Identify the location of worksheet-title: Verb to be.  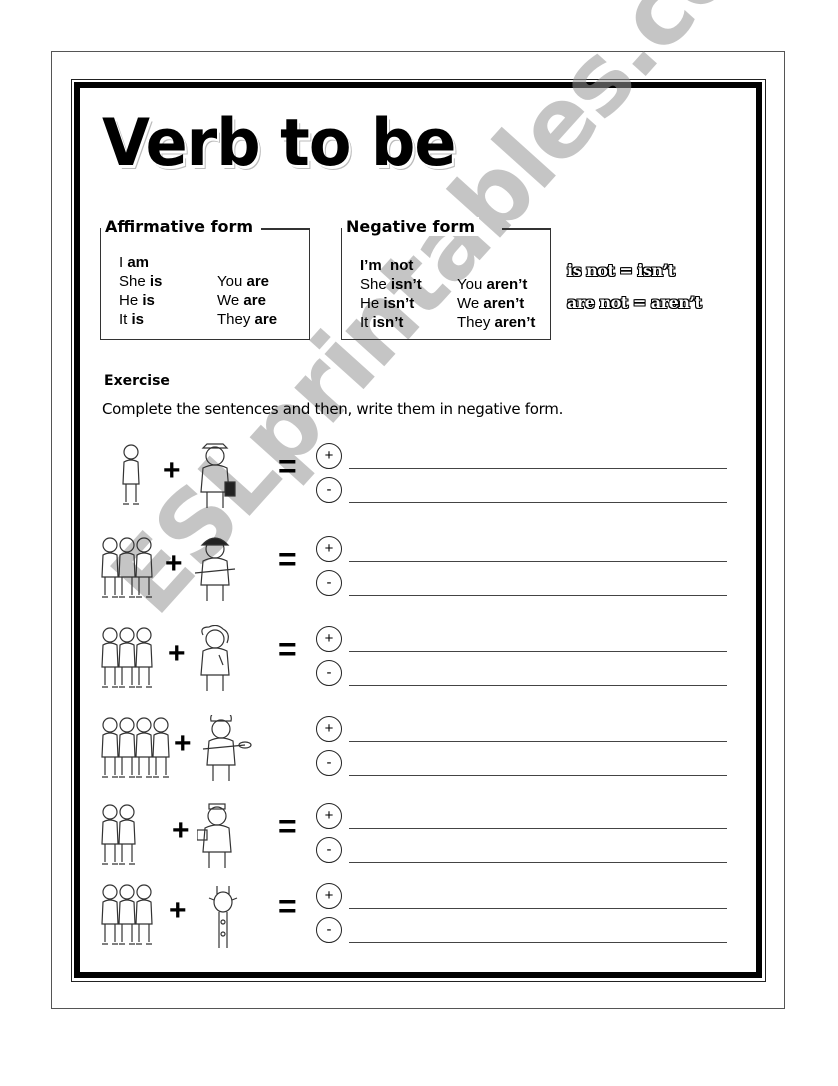
(279, 142).